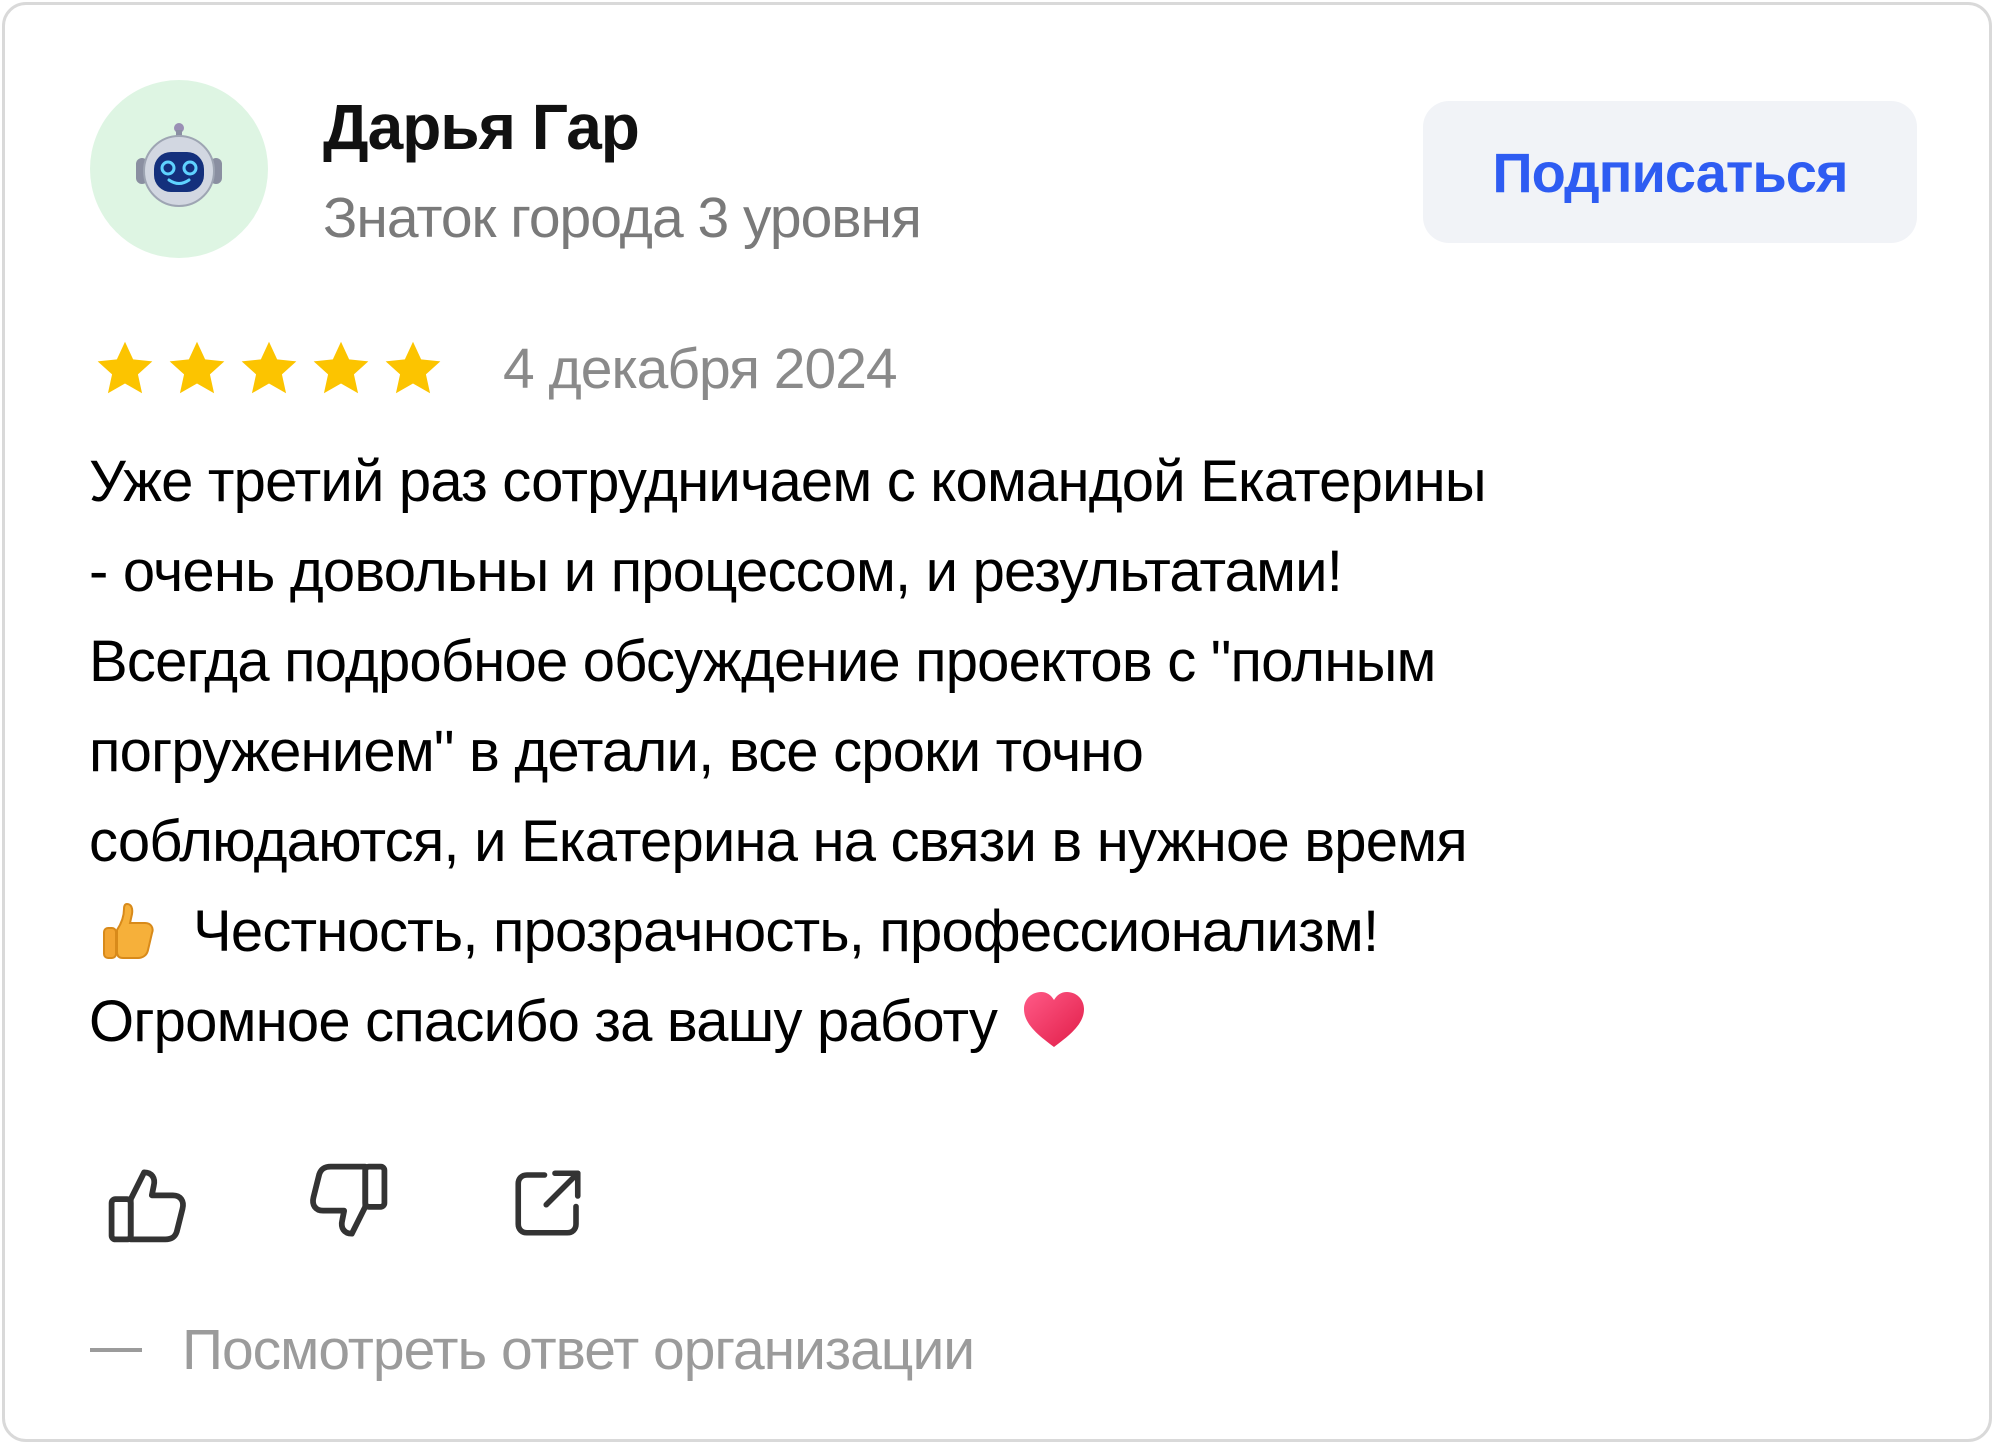 This screenshot has height=1448, width=2000. I want to click on review-actions, so click(398, 1203).